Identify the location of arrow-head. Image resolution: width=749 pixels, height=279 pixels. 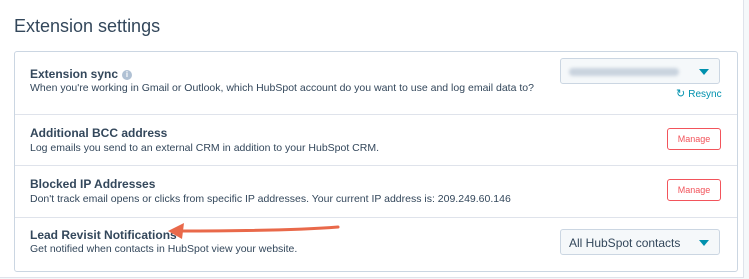
(176, 231).